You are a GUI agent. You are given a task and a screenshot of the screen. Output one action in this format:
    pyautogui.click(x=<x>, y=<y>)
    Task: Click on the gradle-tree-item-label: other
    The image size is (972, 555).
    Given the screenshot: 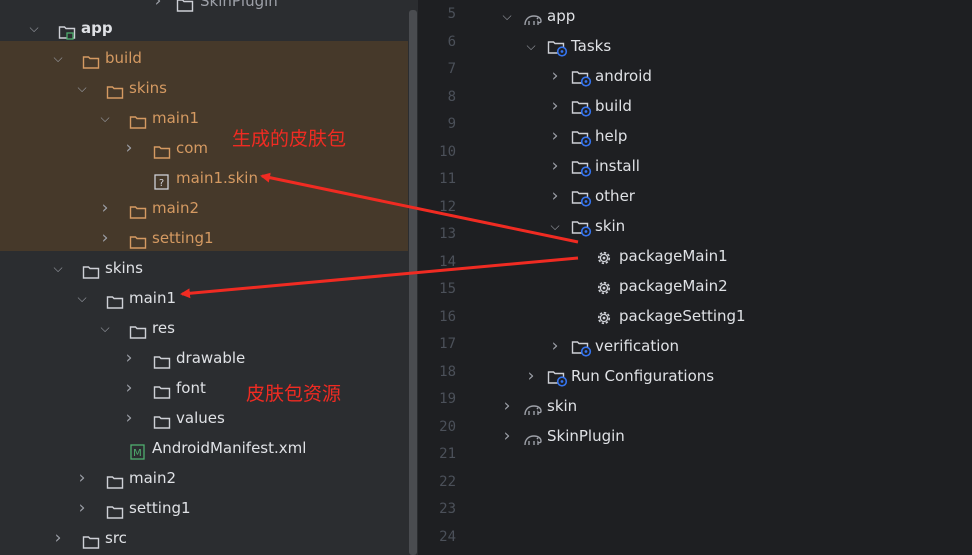 What is the action you would take?
    pyautogui.click(x=615, y=196)
    